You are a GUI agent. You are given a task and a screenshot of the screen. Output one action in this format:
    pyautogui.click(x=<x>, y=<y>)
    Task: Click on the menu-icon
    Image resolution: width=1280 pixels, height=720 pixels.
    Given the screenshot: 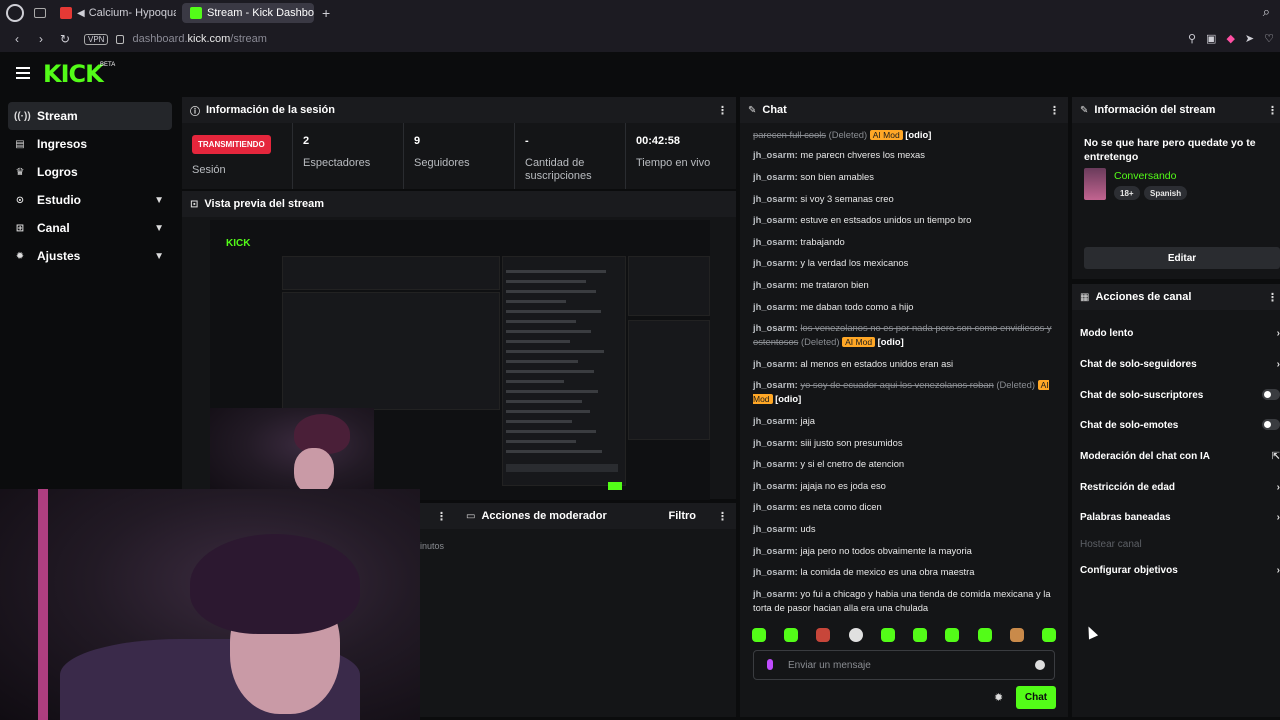 What is the action you would take?
    pyautogui.click(x=23, y=73)
    